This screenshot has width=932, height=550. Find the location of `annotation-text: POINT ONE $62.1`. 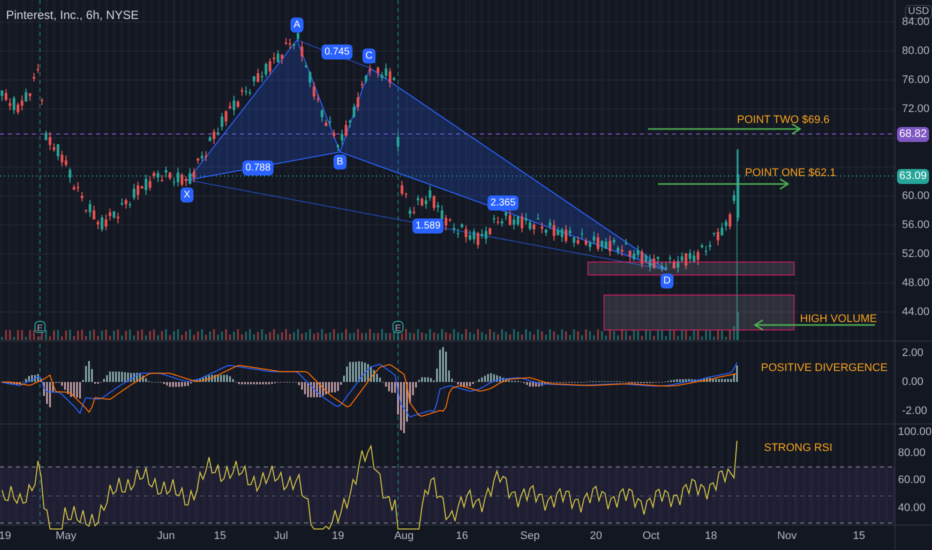

annotation-text: POINT ONE $62.1 is located at coordinates (790, 173).